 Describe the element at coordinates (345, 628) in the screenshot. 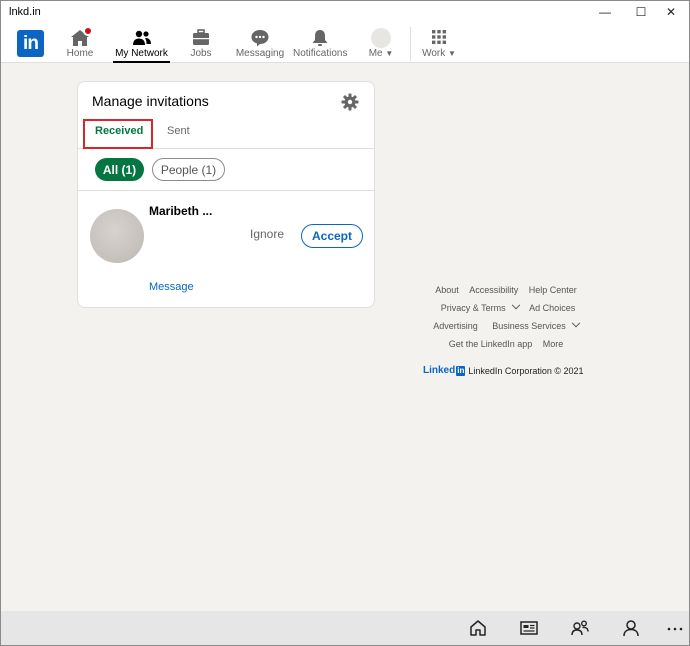

I see `bottom-toolbar` at that location.